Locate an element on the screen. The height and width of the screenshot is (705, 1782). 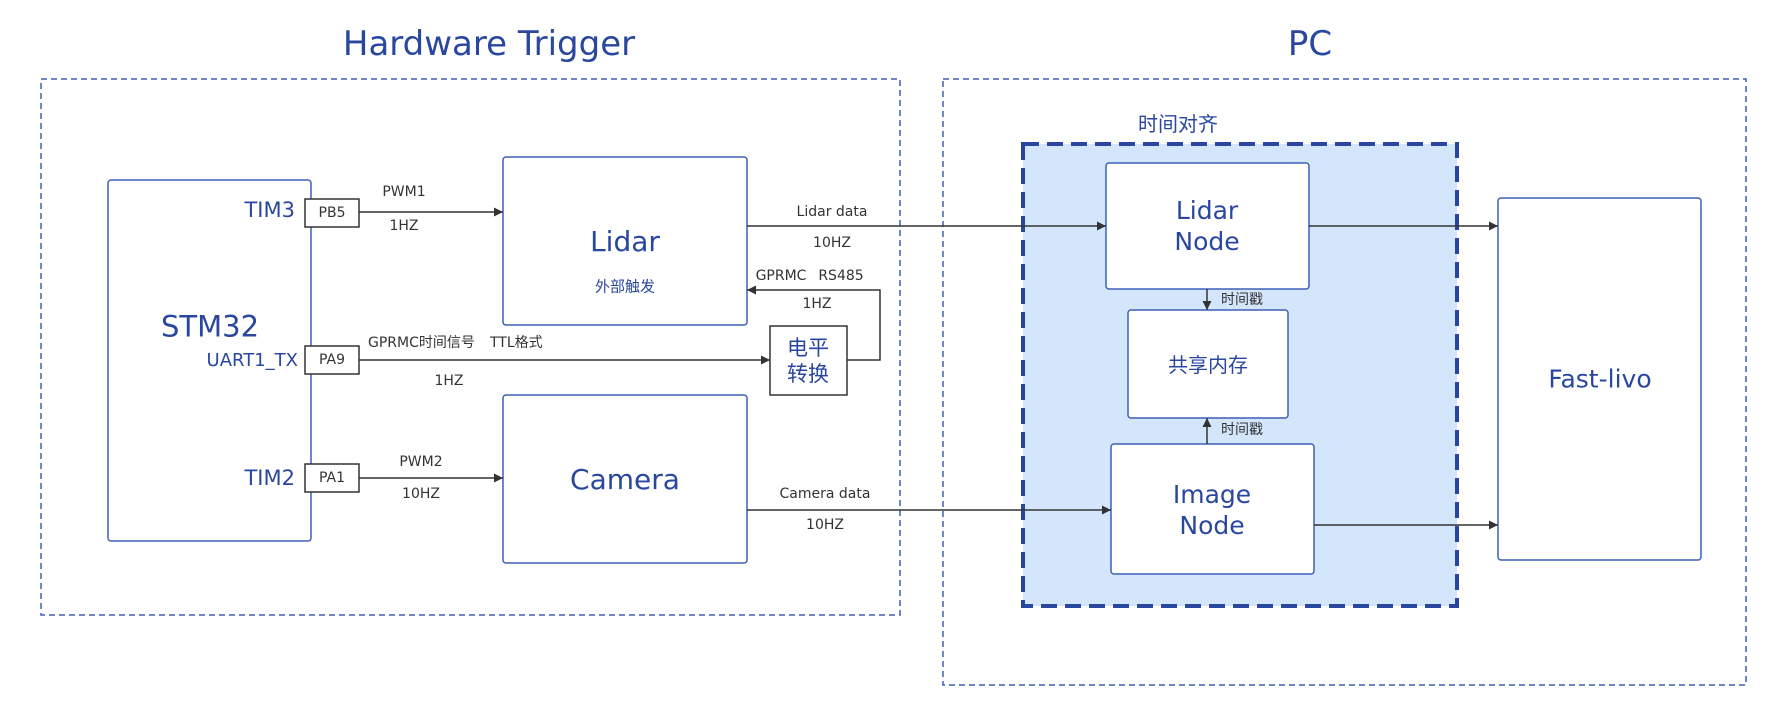
timestamp-bottom-label: 时间戳 is located at coordinates (1242, 430).